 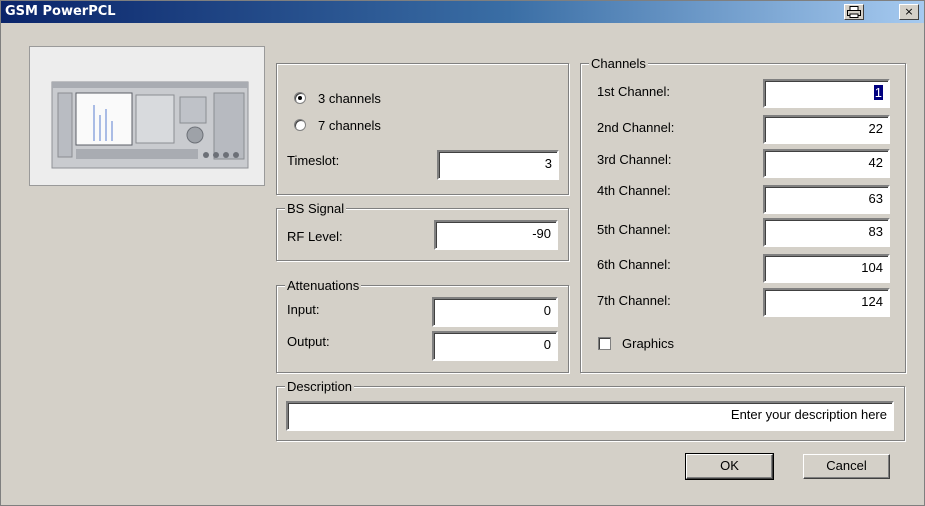 I want to click on mode-group: 3 channels 7 channels Timeslot: 3, so click(x=422, y=129).